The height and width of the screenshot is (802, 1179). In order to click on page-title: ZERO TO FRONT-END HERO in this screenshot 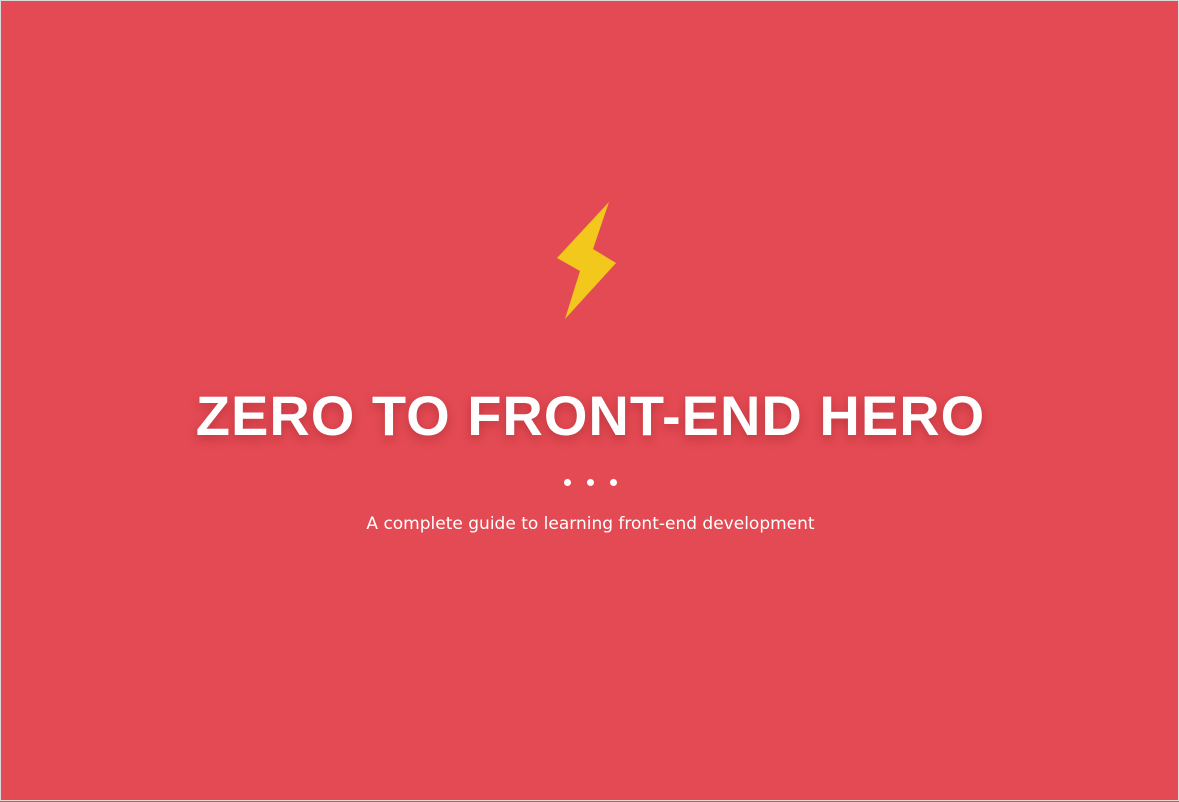, I will do `click(590, 415)`.